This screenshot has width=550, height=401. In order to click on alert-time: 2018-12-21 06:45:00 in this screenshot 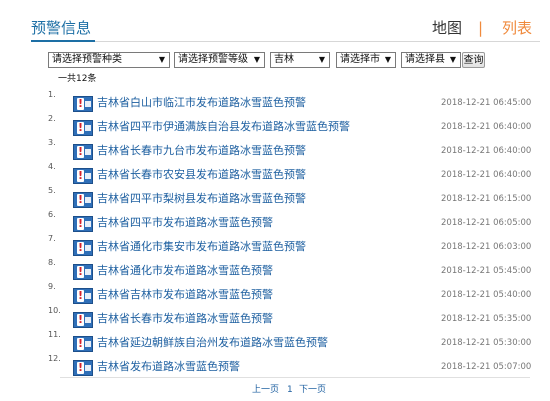, I will do `click(486, 103)`.